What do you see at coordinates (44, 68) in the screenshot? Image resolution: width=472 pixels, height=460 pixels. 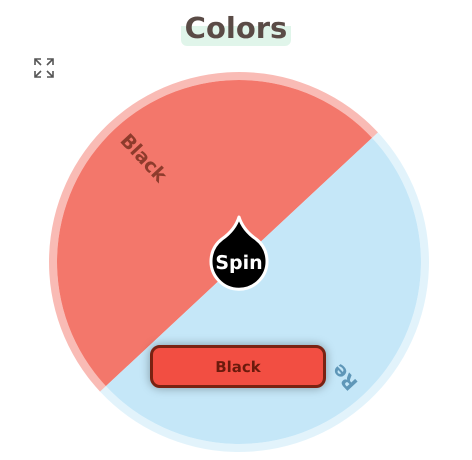 I see `expand-icon` at bounding box center [44, 68].